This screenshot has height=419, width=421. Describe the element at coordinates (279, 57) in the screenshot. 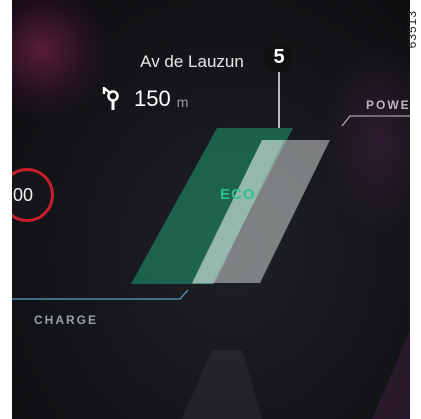

I see `callout-marker: 5` at that location.